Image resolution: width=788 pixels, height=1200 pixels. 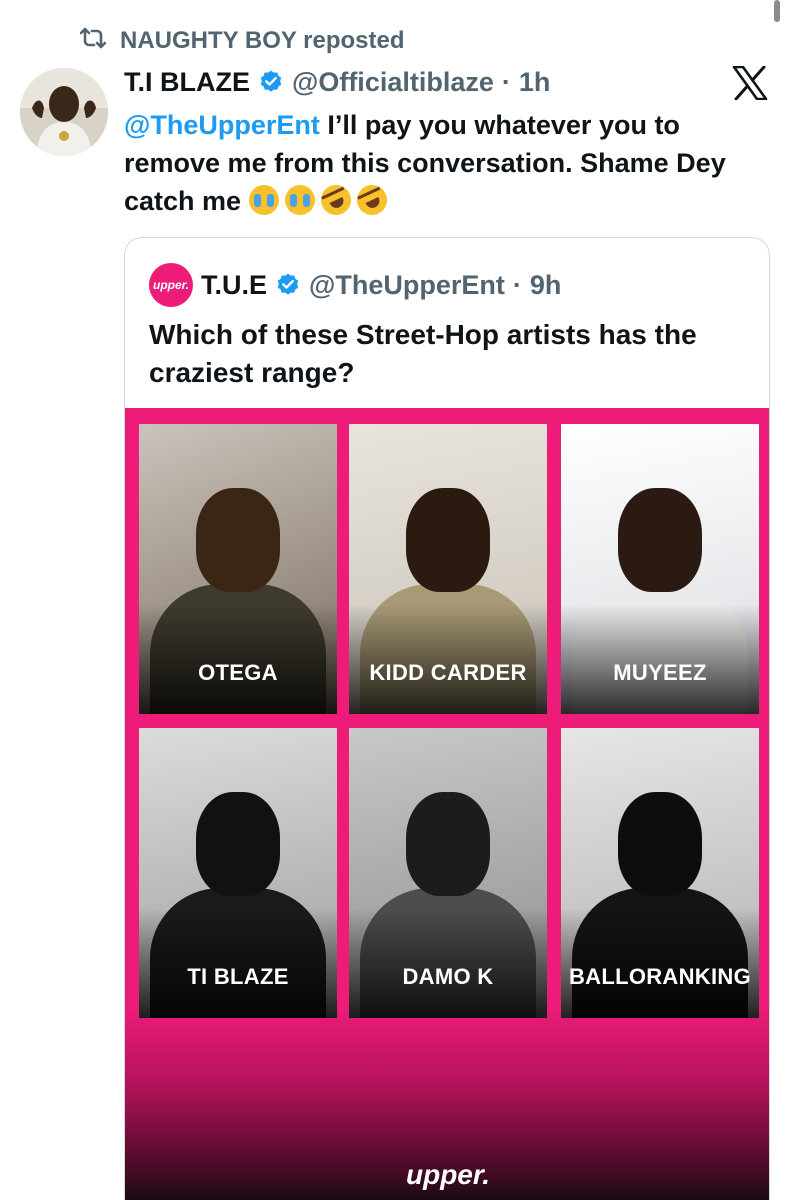 What do you see at coordinates (238, 569) in the screenshot?
I see `artist-tile: OTEGA` at bounding box center [238, 569].